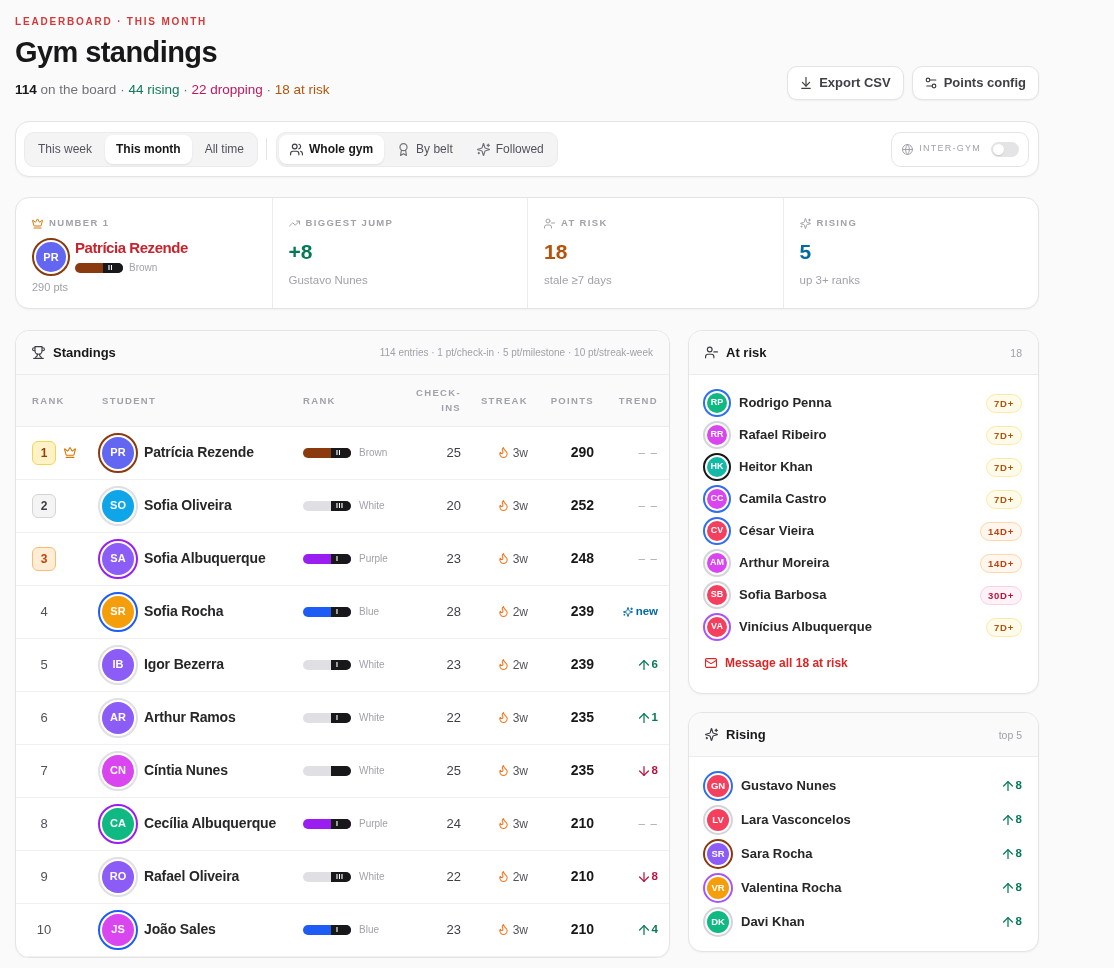 This screenshot has width=1114, height=968. I want to click on leader-name: Patrícia Rezende, so click(131, 248).